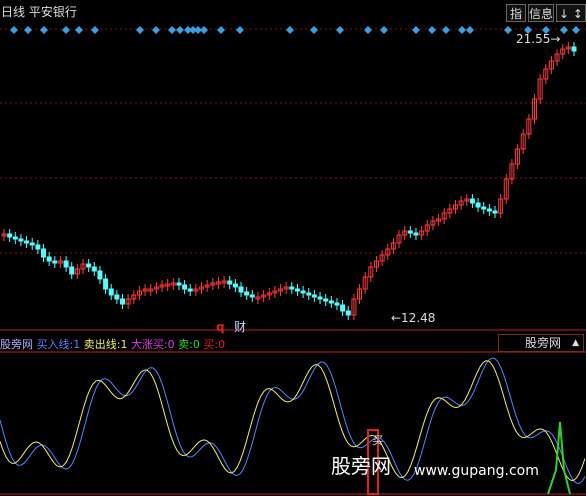 The width and height of the screenshot is (586, 496). I want to click on buy-value: 0, so click(222, 344).